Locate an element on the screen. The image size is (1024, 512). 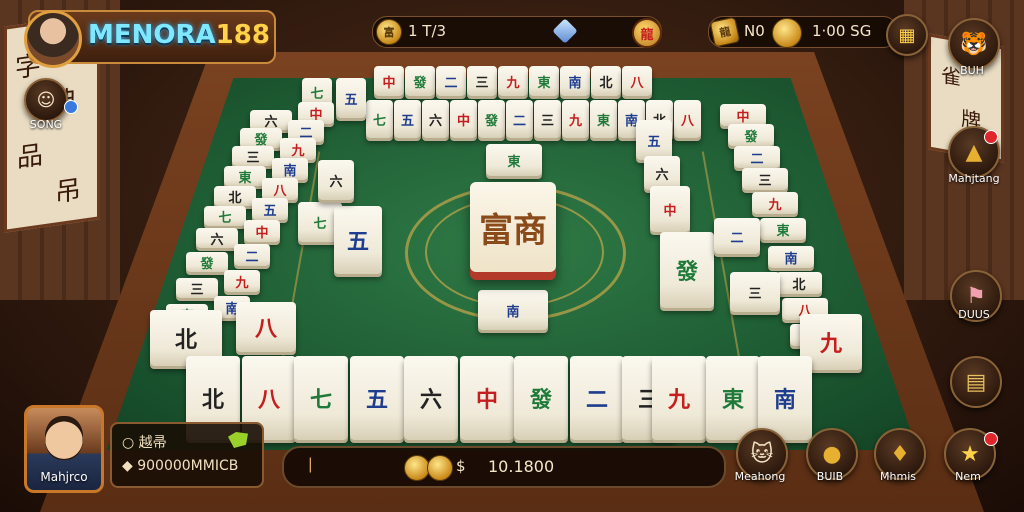
tile-glyph: 二 is located at coordinates (252, 257).